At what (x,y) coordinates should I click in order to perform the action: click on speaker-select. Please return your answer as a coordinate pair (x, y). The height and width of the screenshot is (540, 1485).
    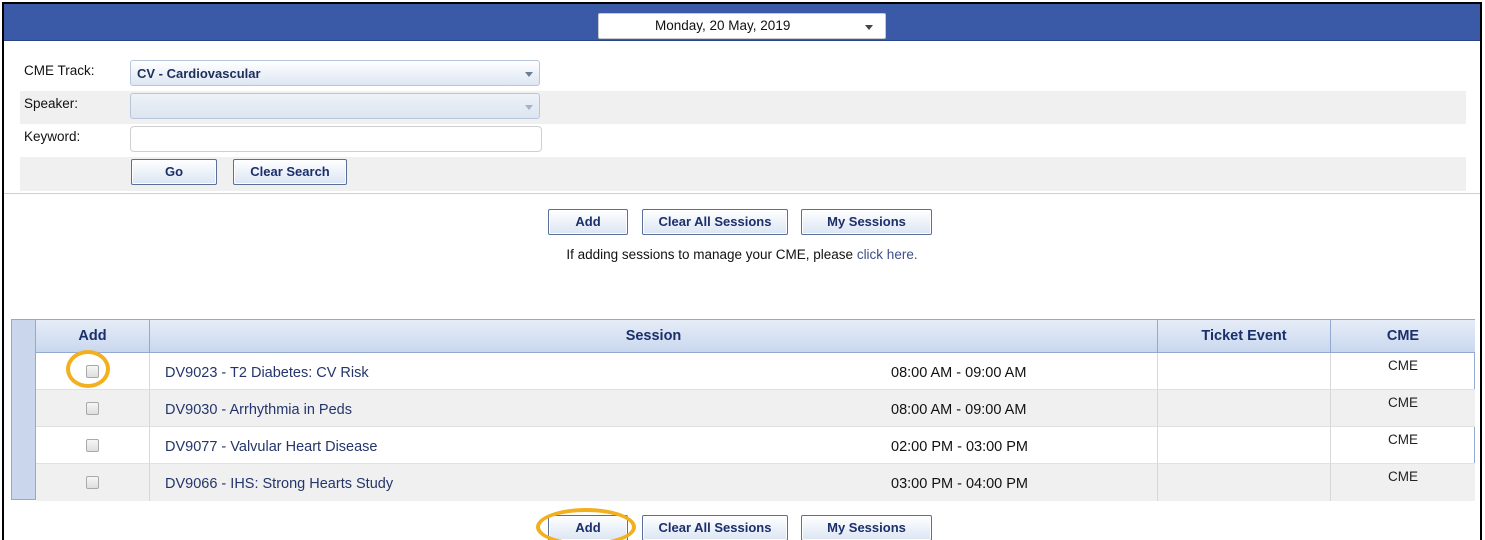
    Looking at the image, I should click on (335, 106).